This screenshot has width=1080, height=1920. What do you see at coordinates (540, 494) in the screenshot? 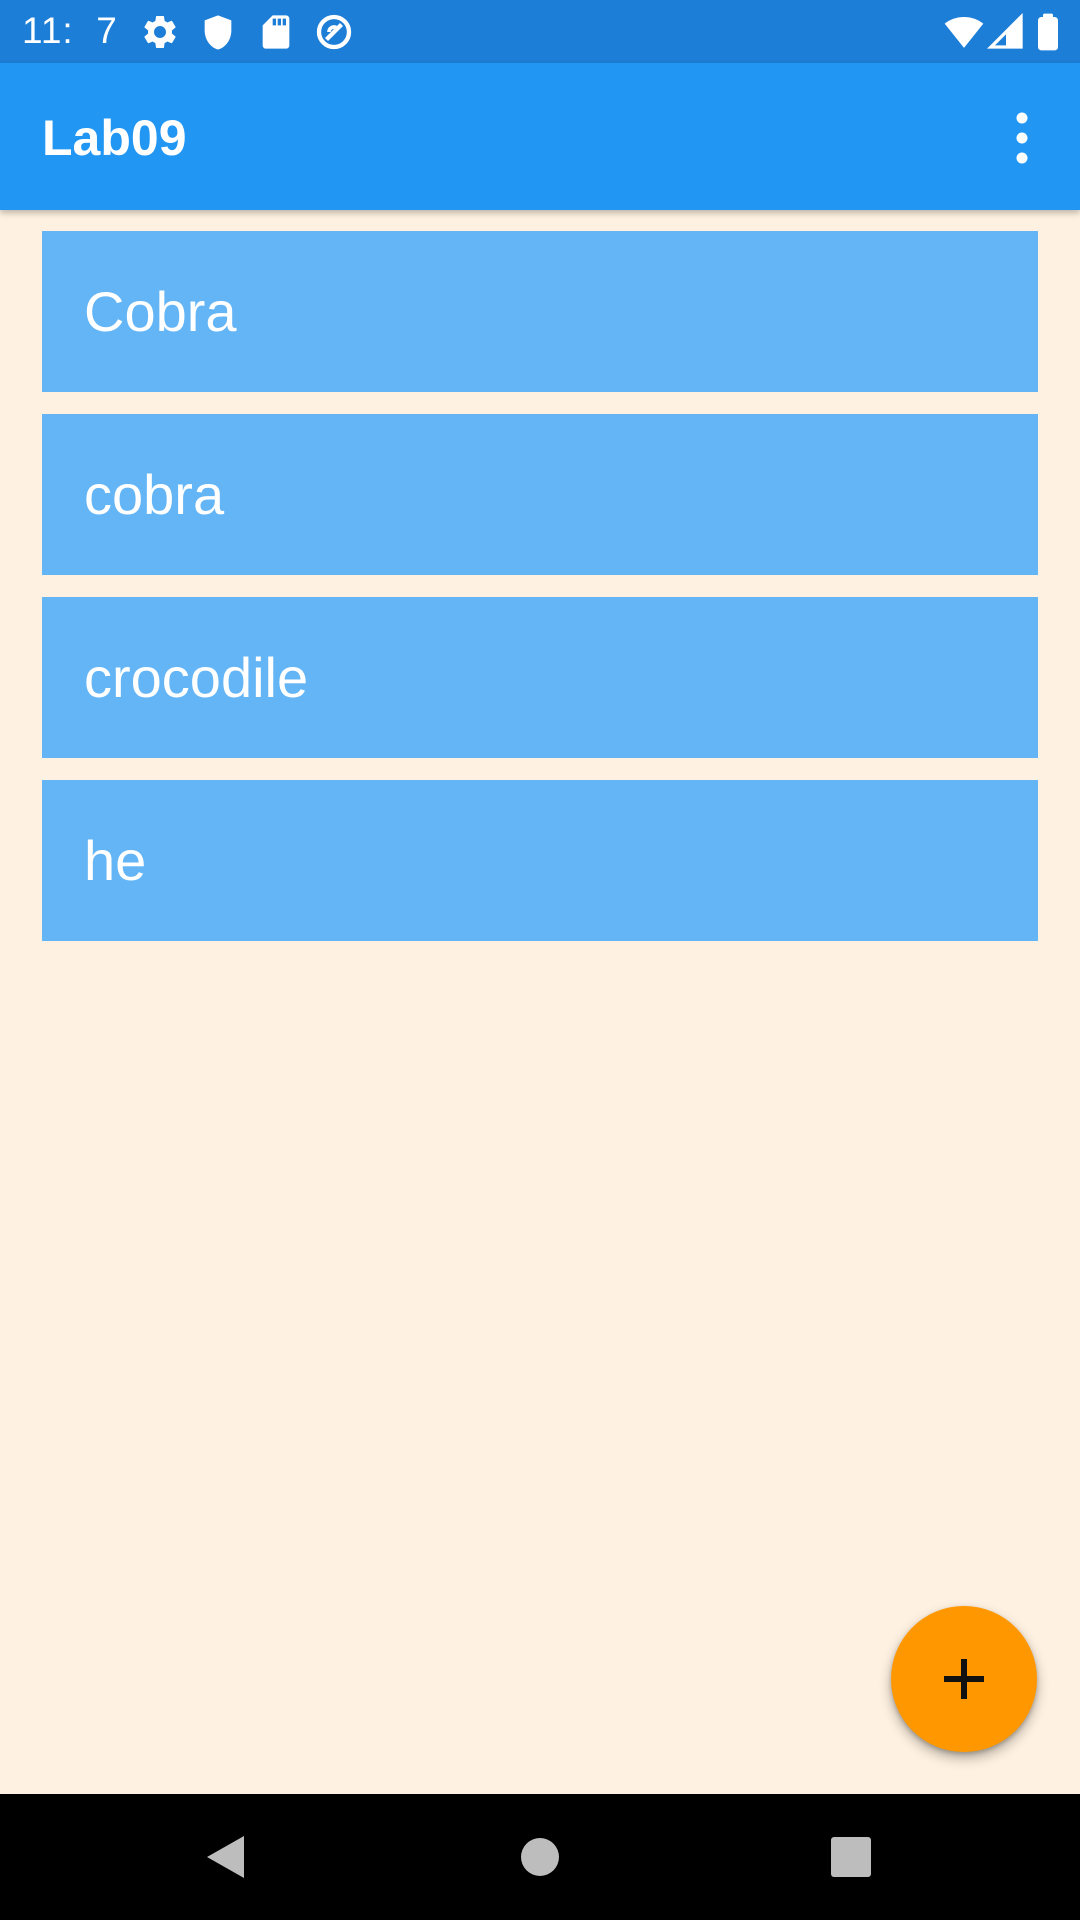
I see `list-item: cobra` at bounding box center [540, 494].